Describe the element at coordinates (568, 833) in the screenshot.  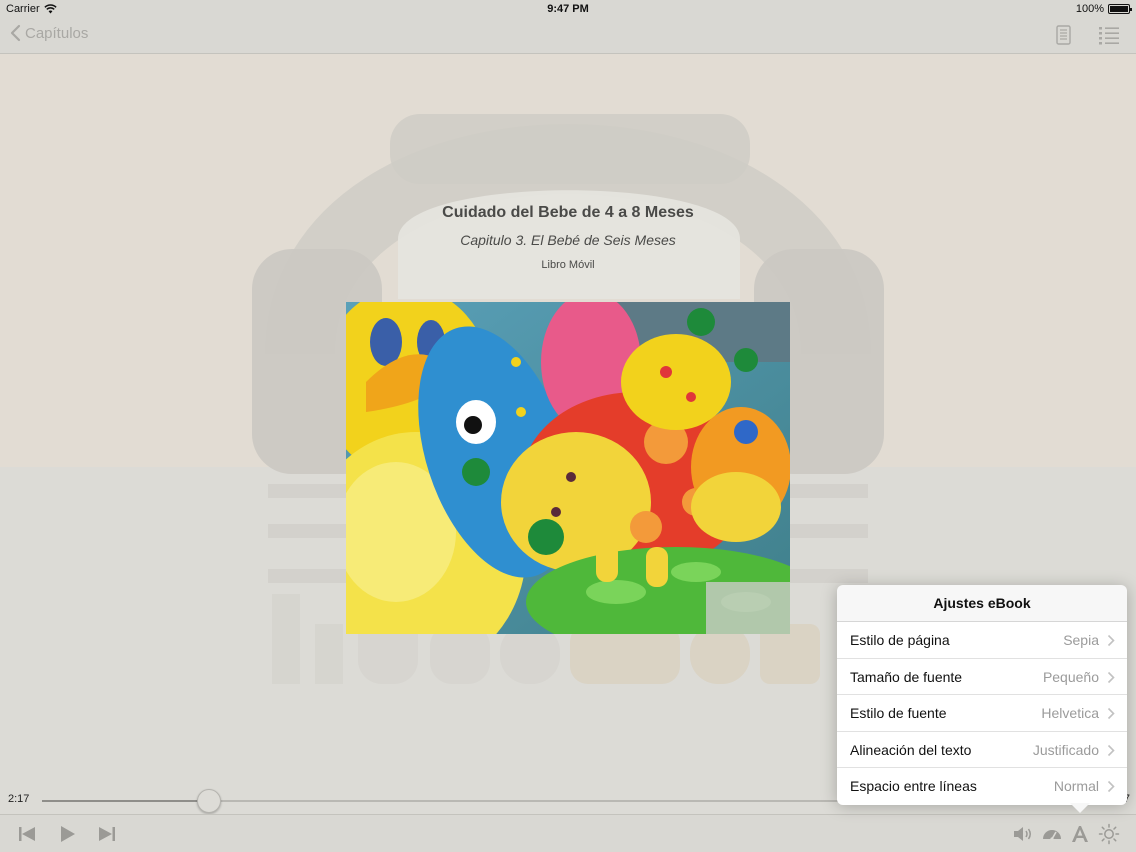
I see `player-toolbar` at that location.